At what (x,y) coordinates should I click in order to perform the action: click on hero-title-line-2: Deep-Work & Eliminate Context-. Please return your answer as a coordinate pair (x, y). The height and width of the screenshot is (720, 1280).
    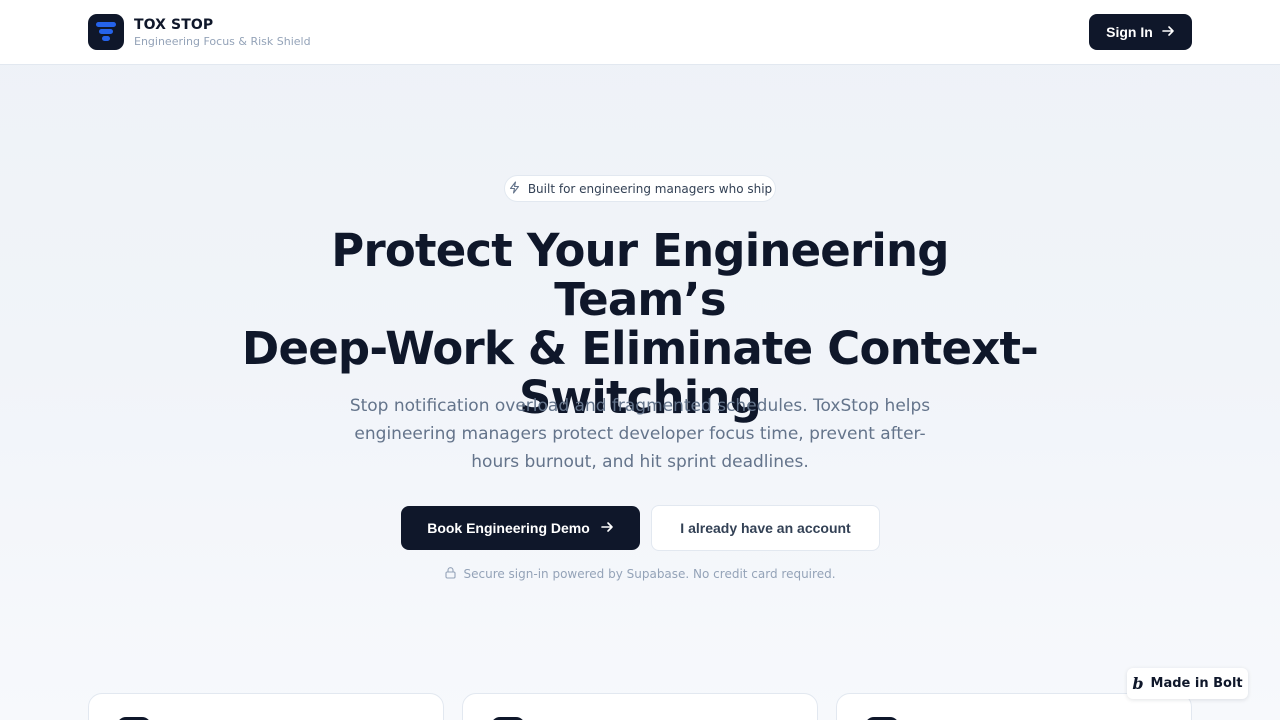
    Looking at the image, I should click on (640, 348).